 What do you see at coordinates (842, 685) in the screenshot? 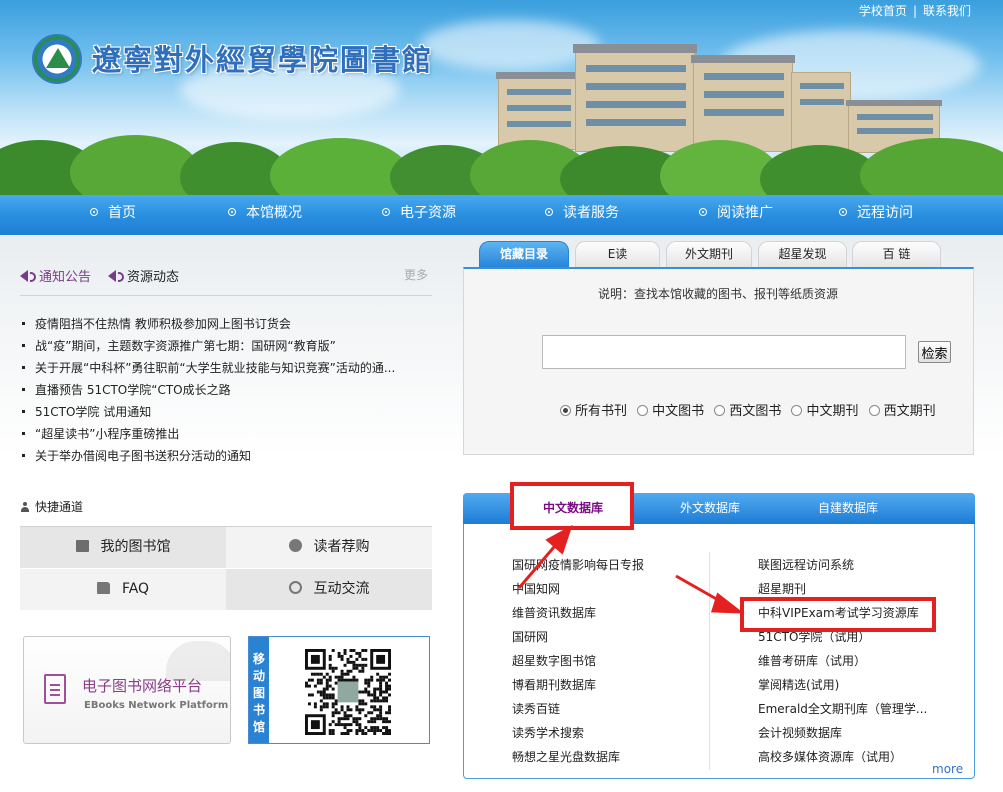
I see `database-link: 掌阅精选(试用)` at bounding box center [842, 685].